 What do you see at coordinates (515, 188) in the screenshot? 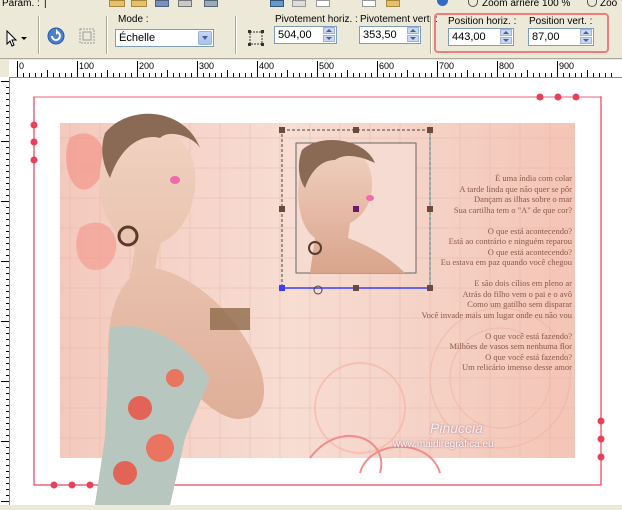
I see `poem-line: A tarde linda que não quer se pôr` at bounding box center [515, 188].